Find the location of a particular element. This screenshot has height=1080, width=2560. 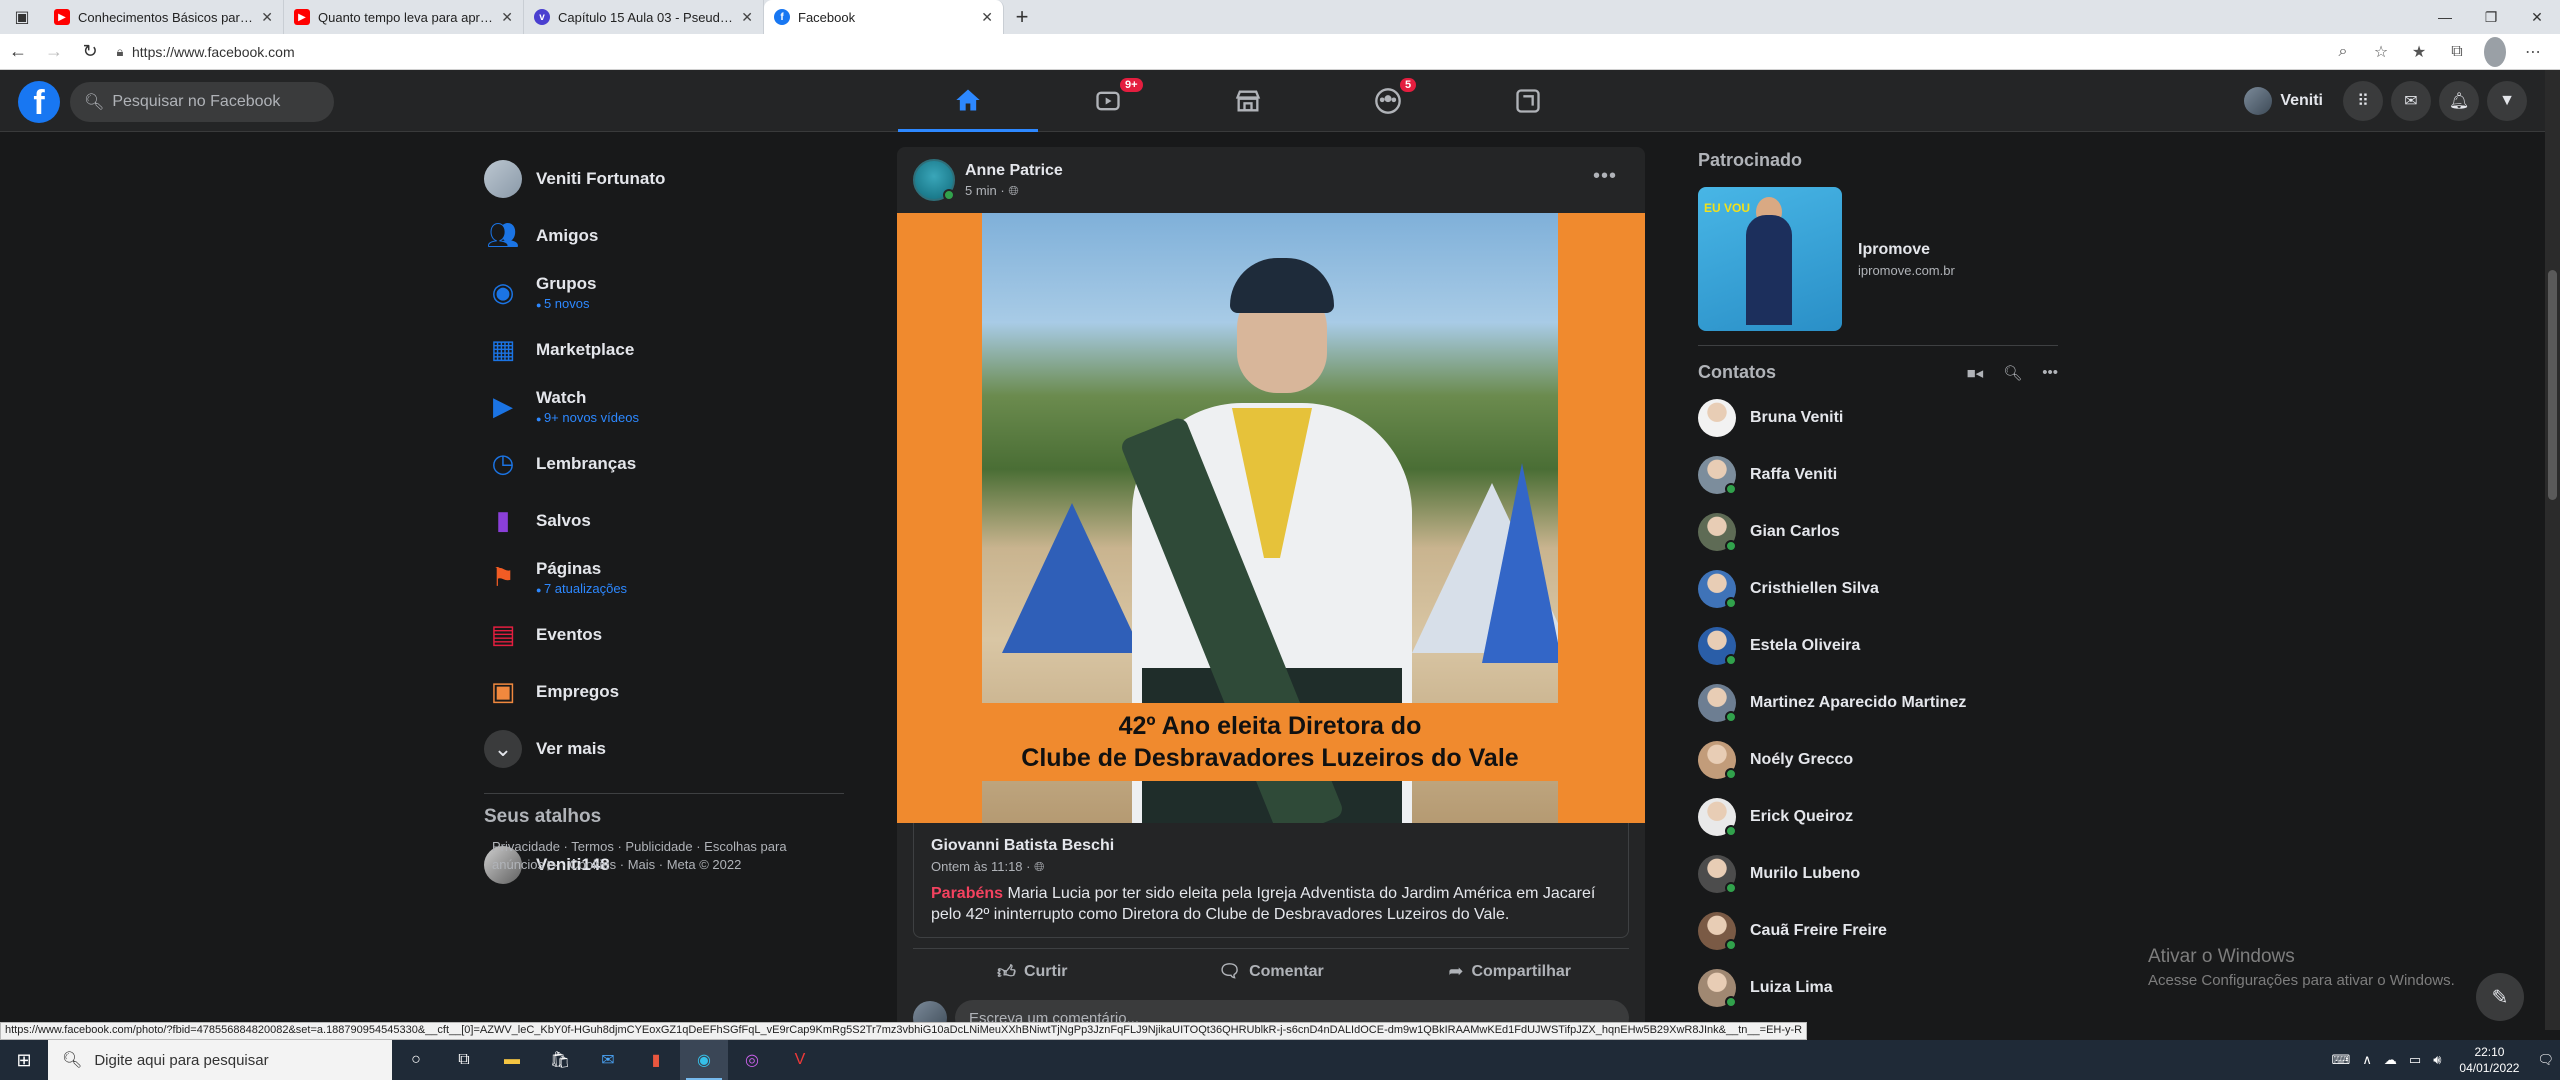

sidebar-item: 👥︎ Amigos is located at coordinates (661, 235).